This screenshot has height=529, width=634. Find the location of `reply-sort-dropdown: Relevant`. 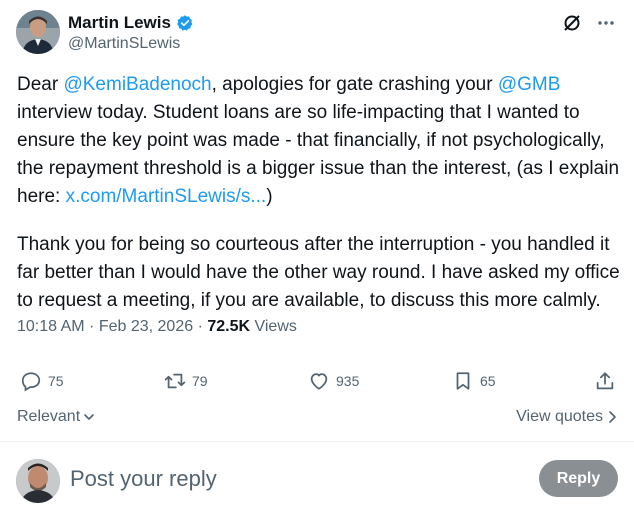

reply-sort-dropdown: Relevant is located at coordinates (56, 417).